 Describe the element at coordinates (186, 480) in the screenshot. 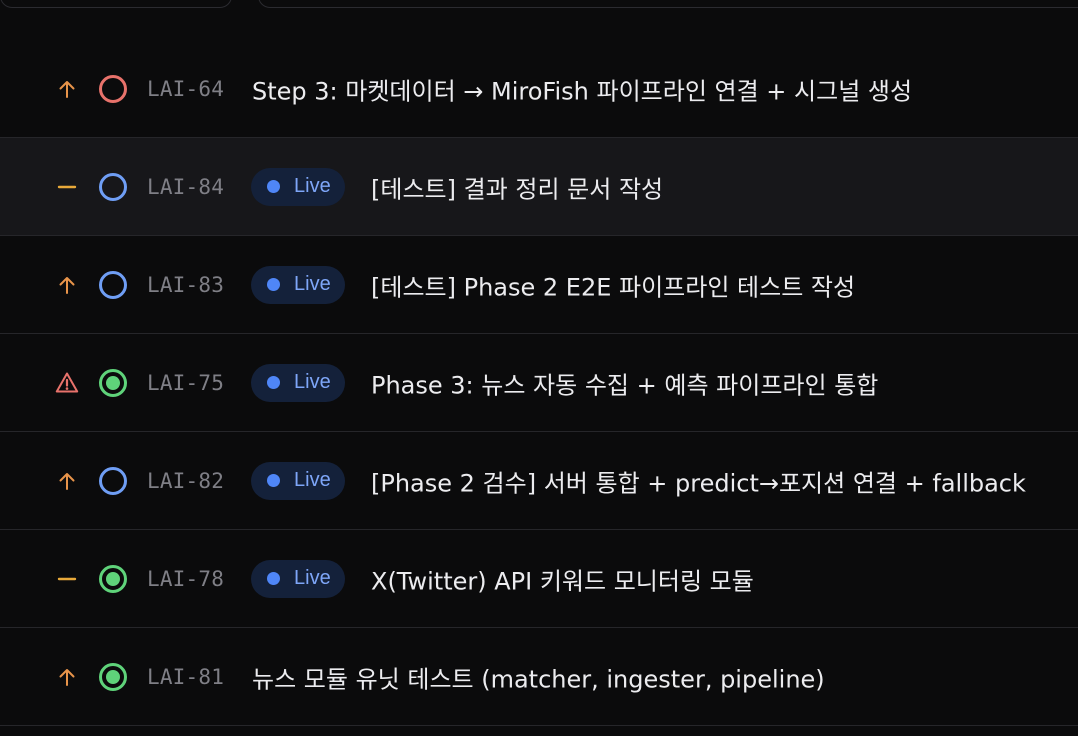

I see `issue-id: LAI-82` at that location.